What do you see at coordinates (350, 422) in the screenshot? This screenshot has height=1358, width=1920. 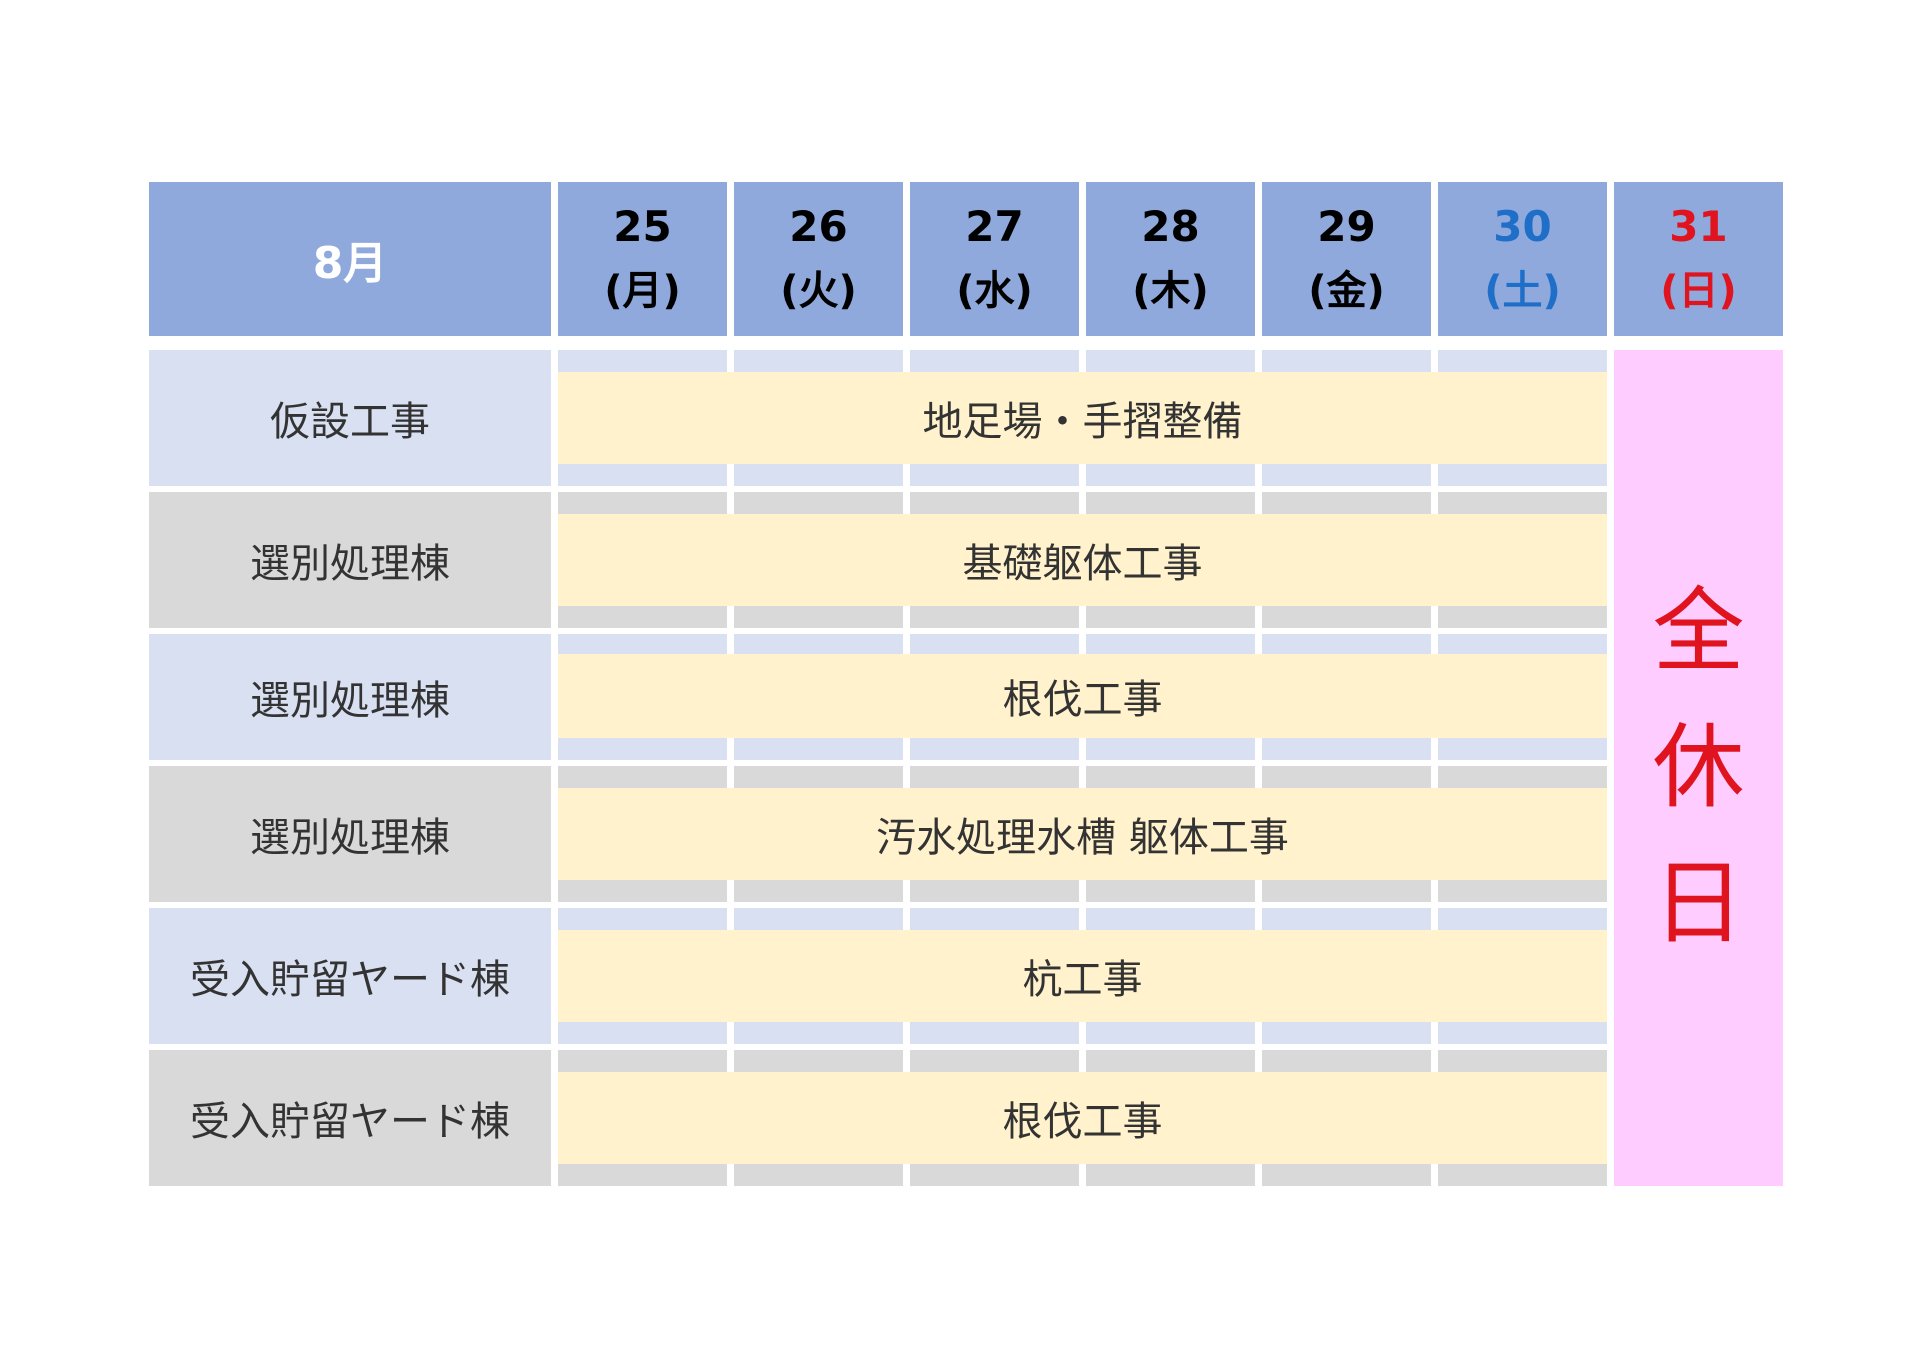 I see `row-label-text: 仮設工事` at bounding box center [350, 422].